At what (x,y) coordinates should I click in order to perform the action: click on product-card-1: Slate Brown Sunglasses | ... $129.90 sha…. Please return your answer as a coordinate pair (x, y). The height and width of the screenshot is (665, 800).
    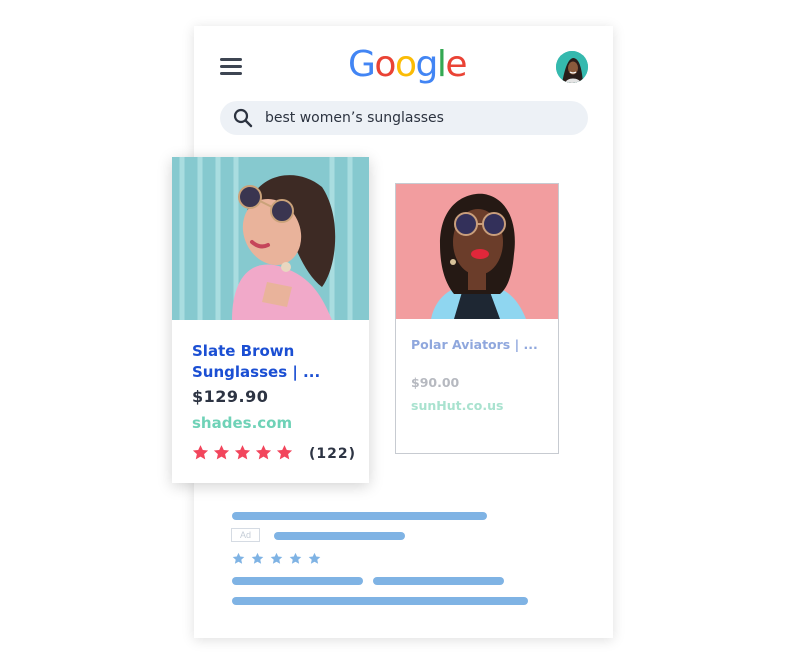
    Looking at the image, I should click on (270, 320).